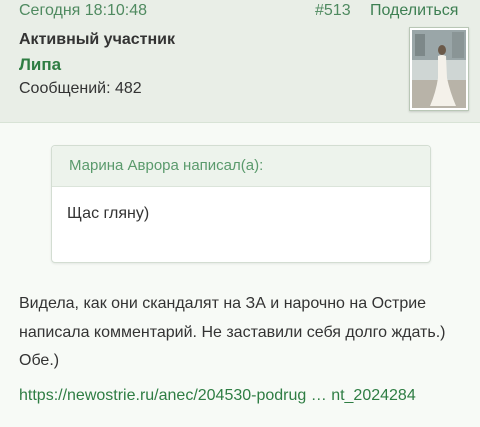  I want to click on post-number: #513, so click(333, 11).